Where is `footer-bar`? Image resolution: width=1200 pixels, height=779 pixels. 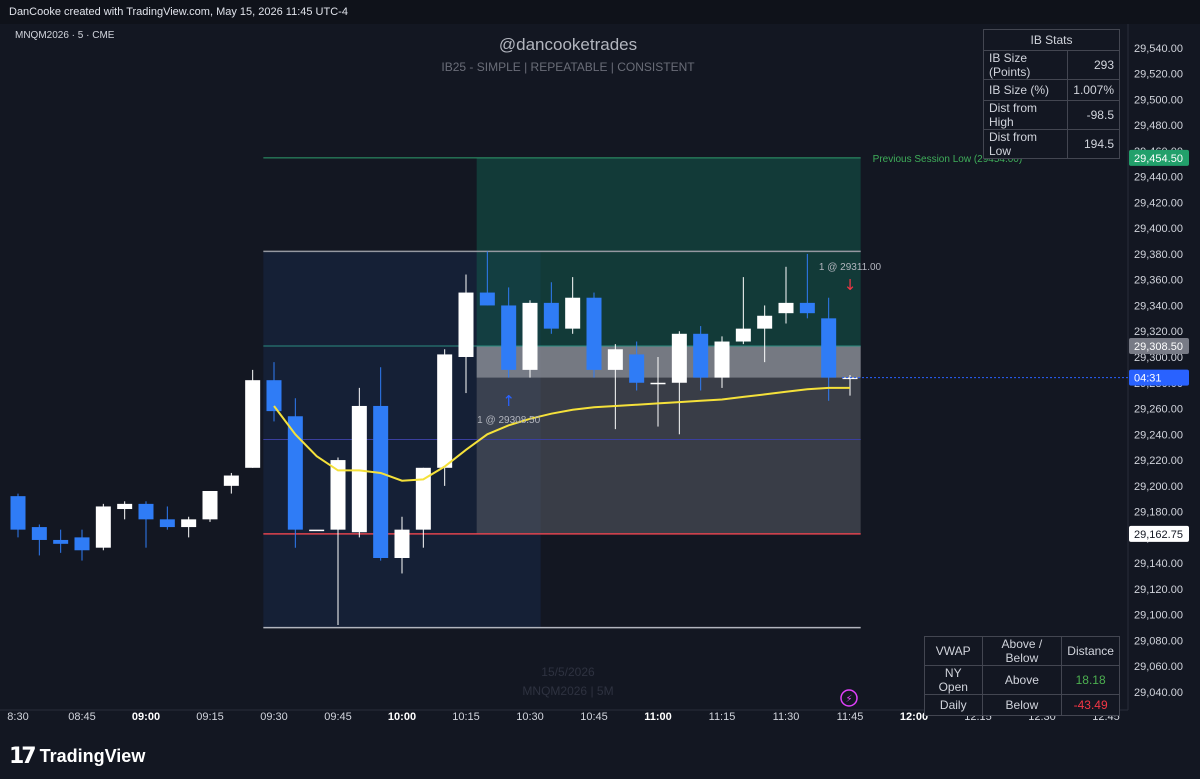 footer-bar is located at coordinates (600, 756).